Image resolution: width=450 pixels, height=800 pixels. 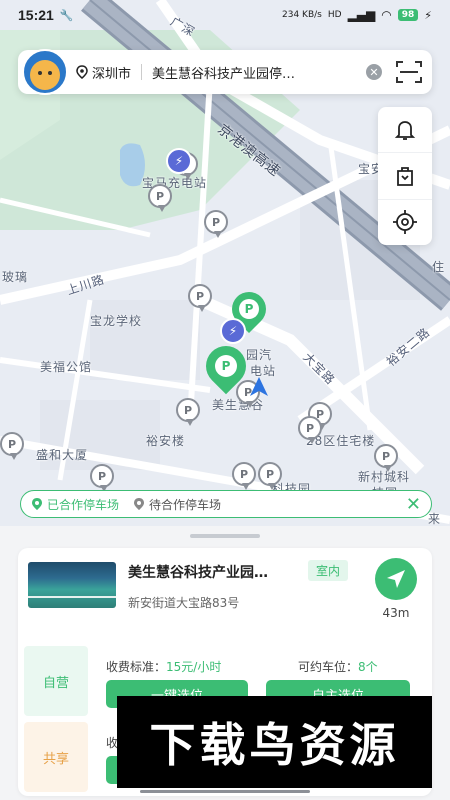 I want to click on notification-button, so click(x=405, y=129).